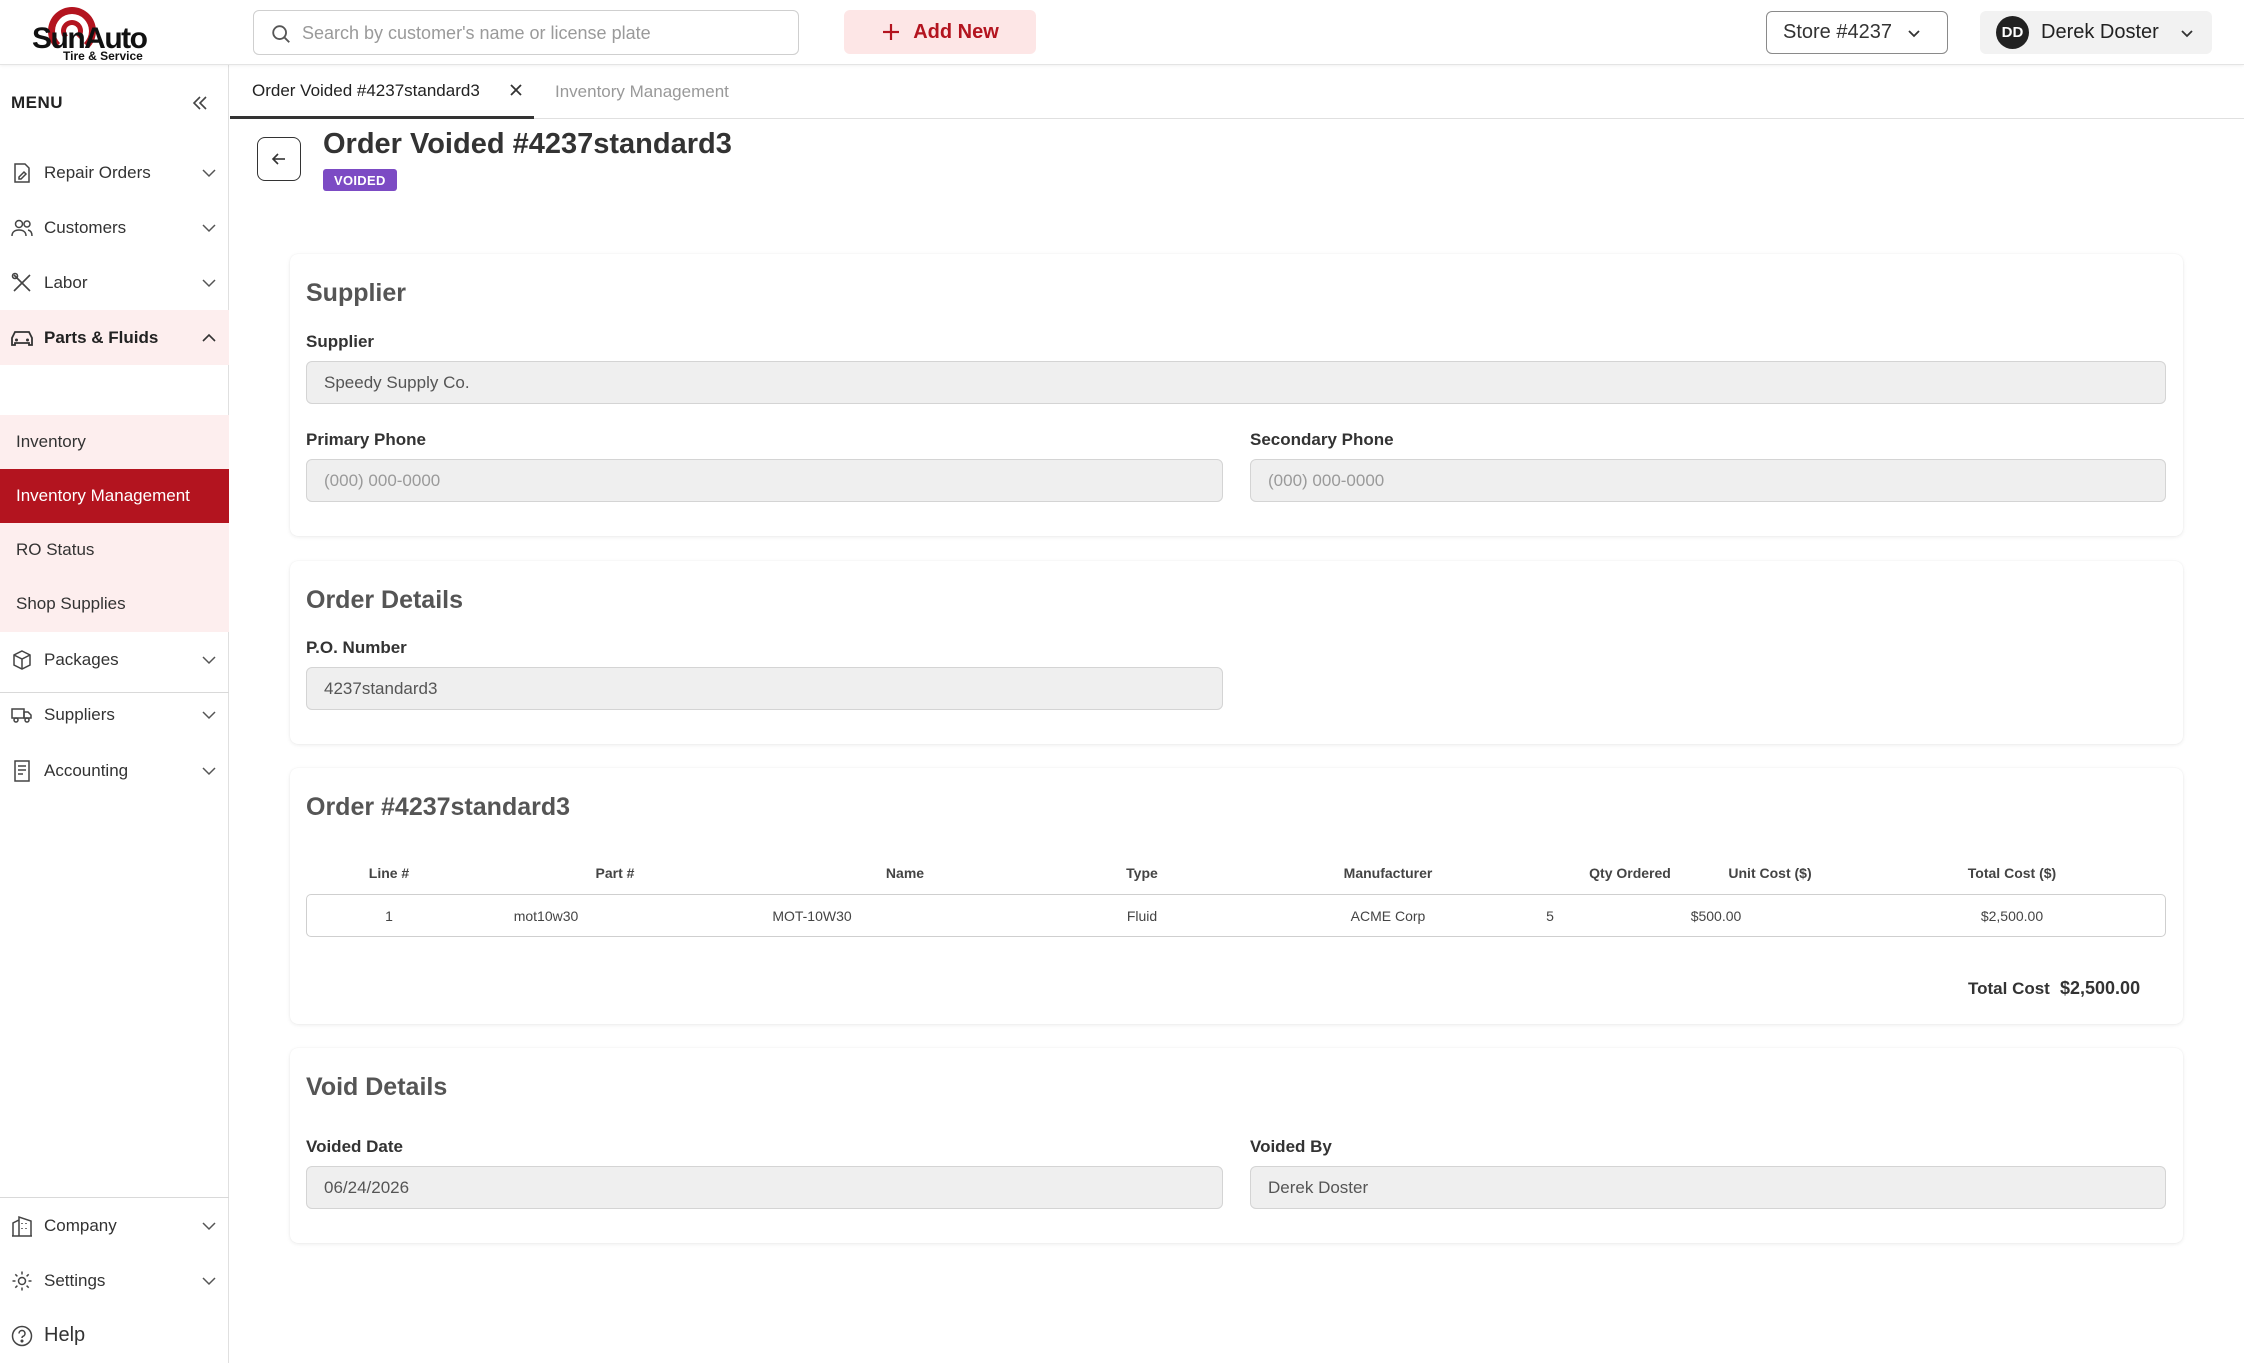  What do you see at coordinates (200, 103) in the screenshot?
I see `collapse-sidebar-icon` at bounding box center [200, 103].